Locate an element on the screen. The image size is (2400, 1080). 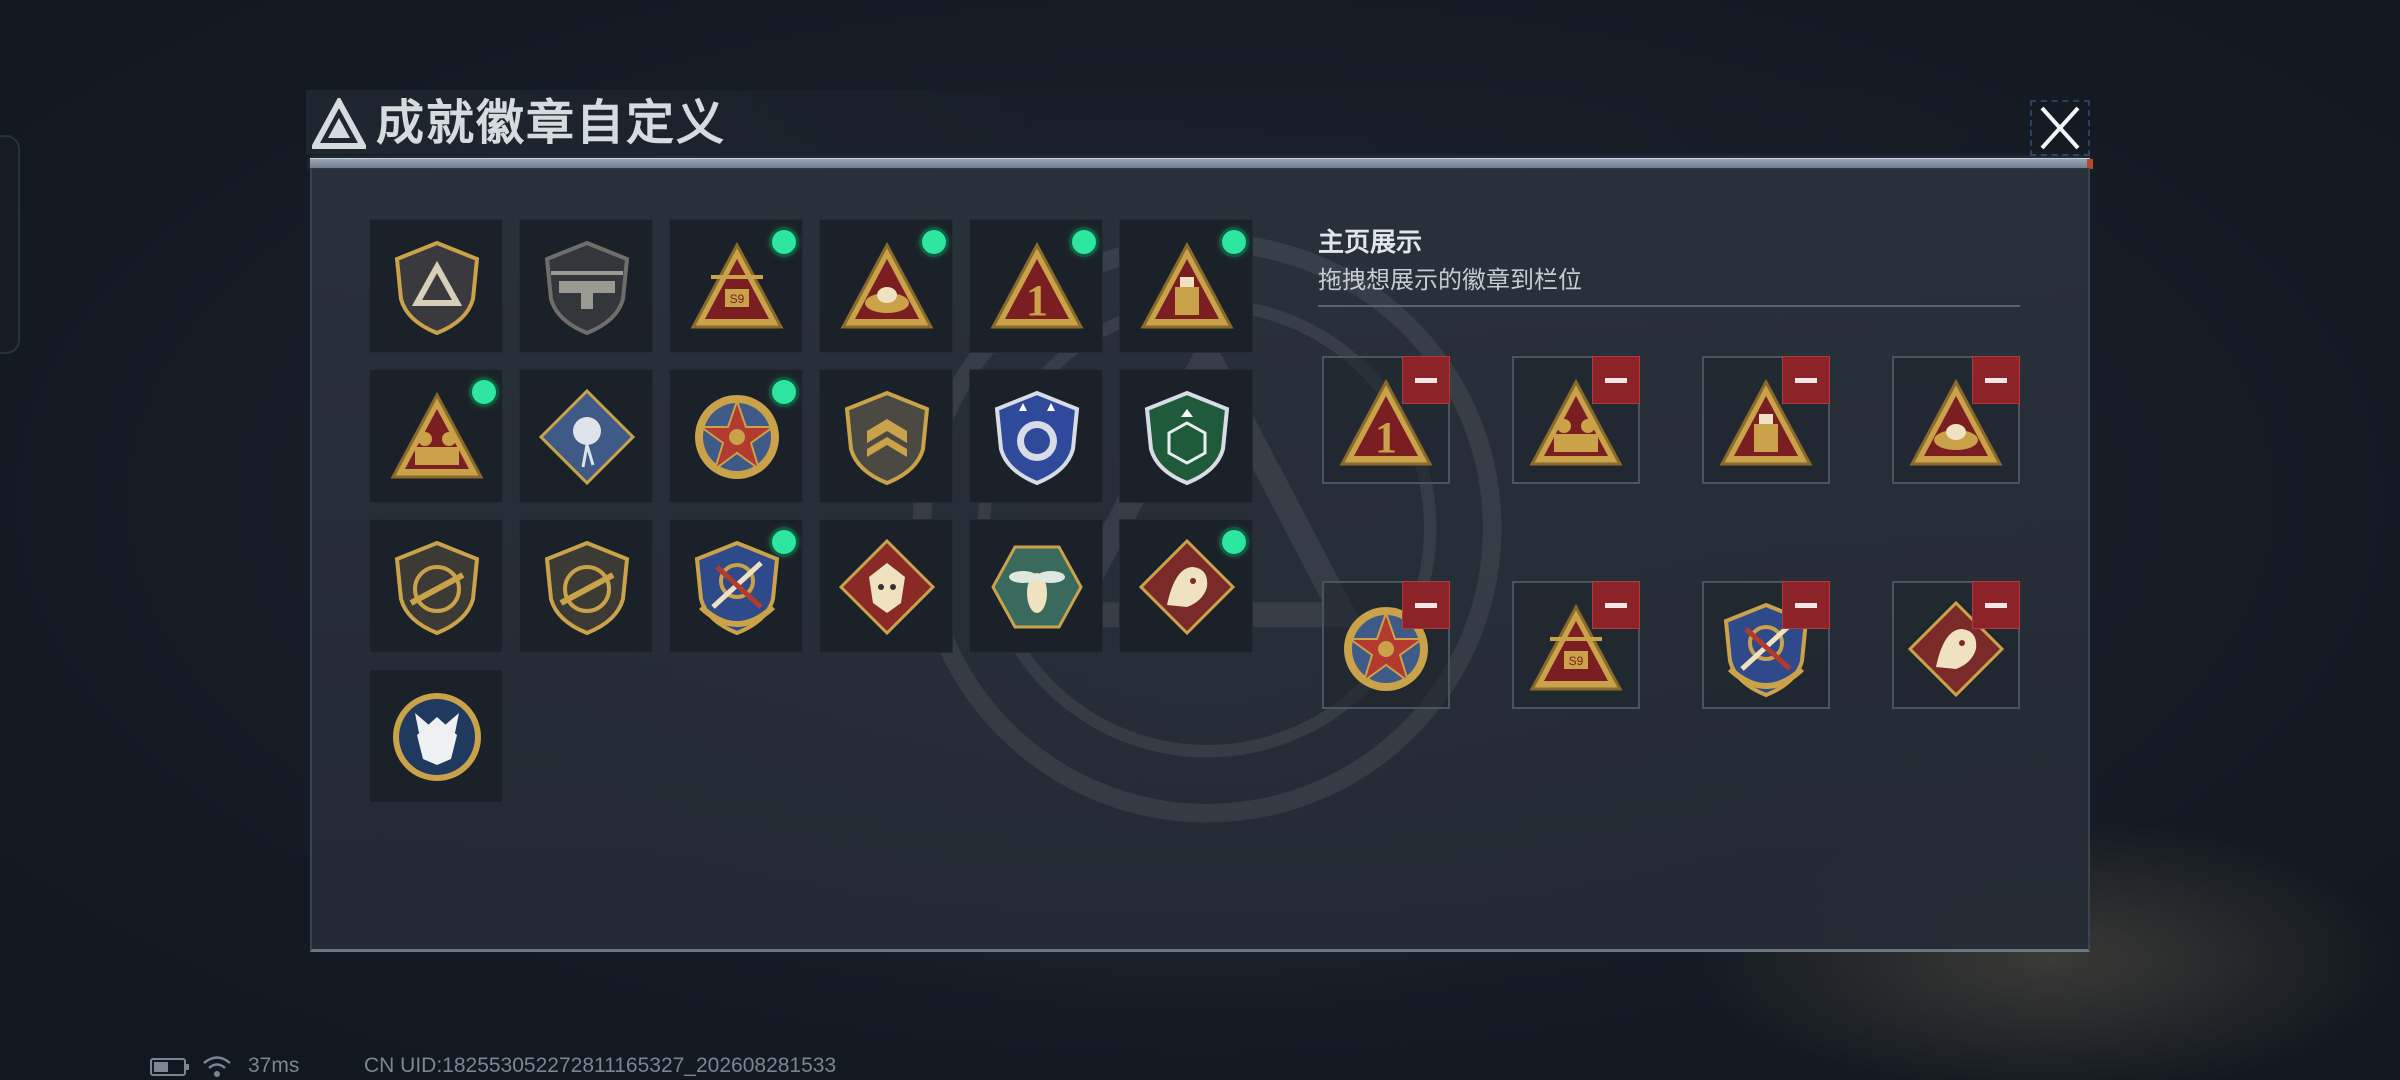
triangle-soldiers-badge-icon is located at coordinates (437, 435).